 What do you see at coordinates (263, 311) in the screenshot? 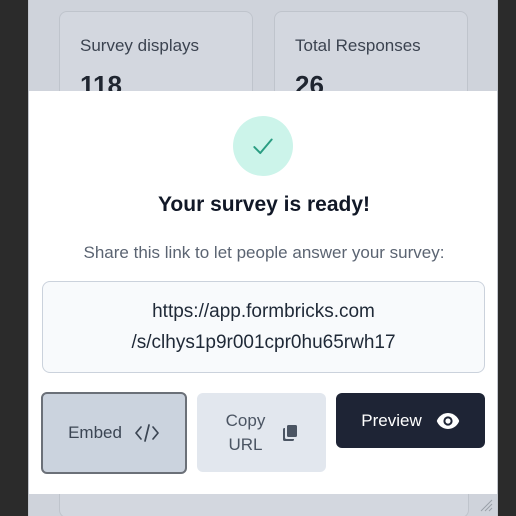
I see `survey-link-line-1: https://app.formbricks.com` at bounding box center [263, 311].